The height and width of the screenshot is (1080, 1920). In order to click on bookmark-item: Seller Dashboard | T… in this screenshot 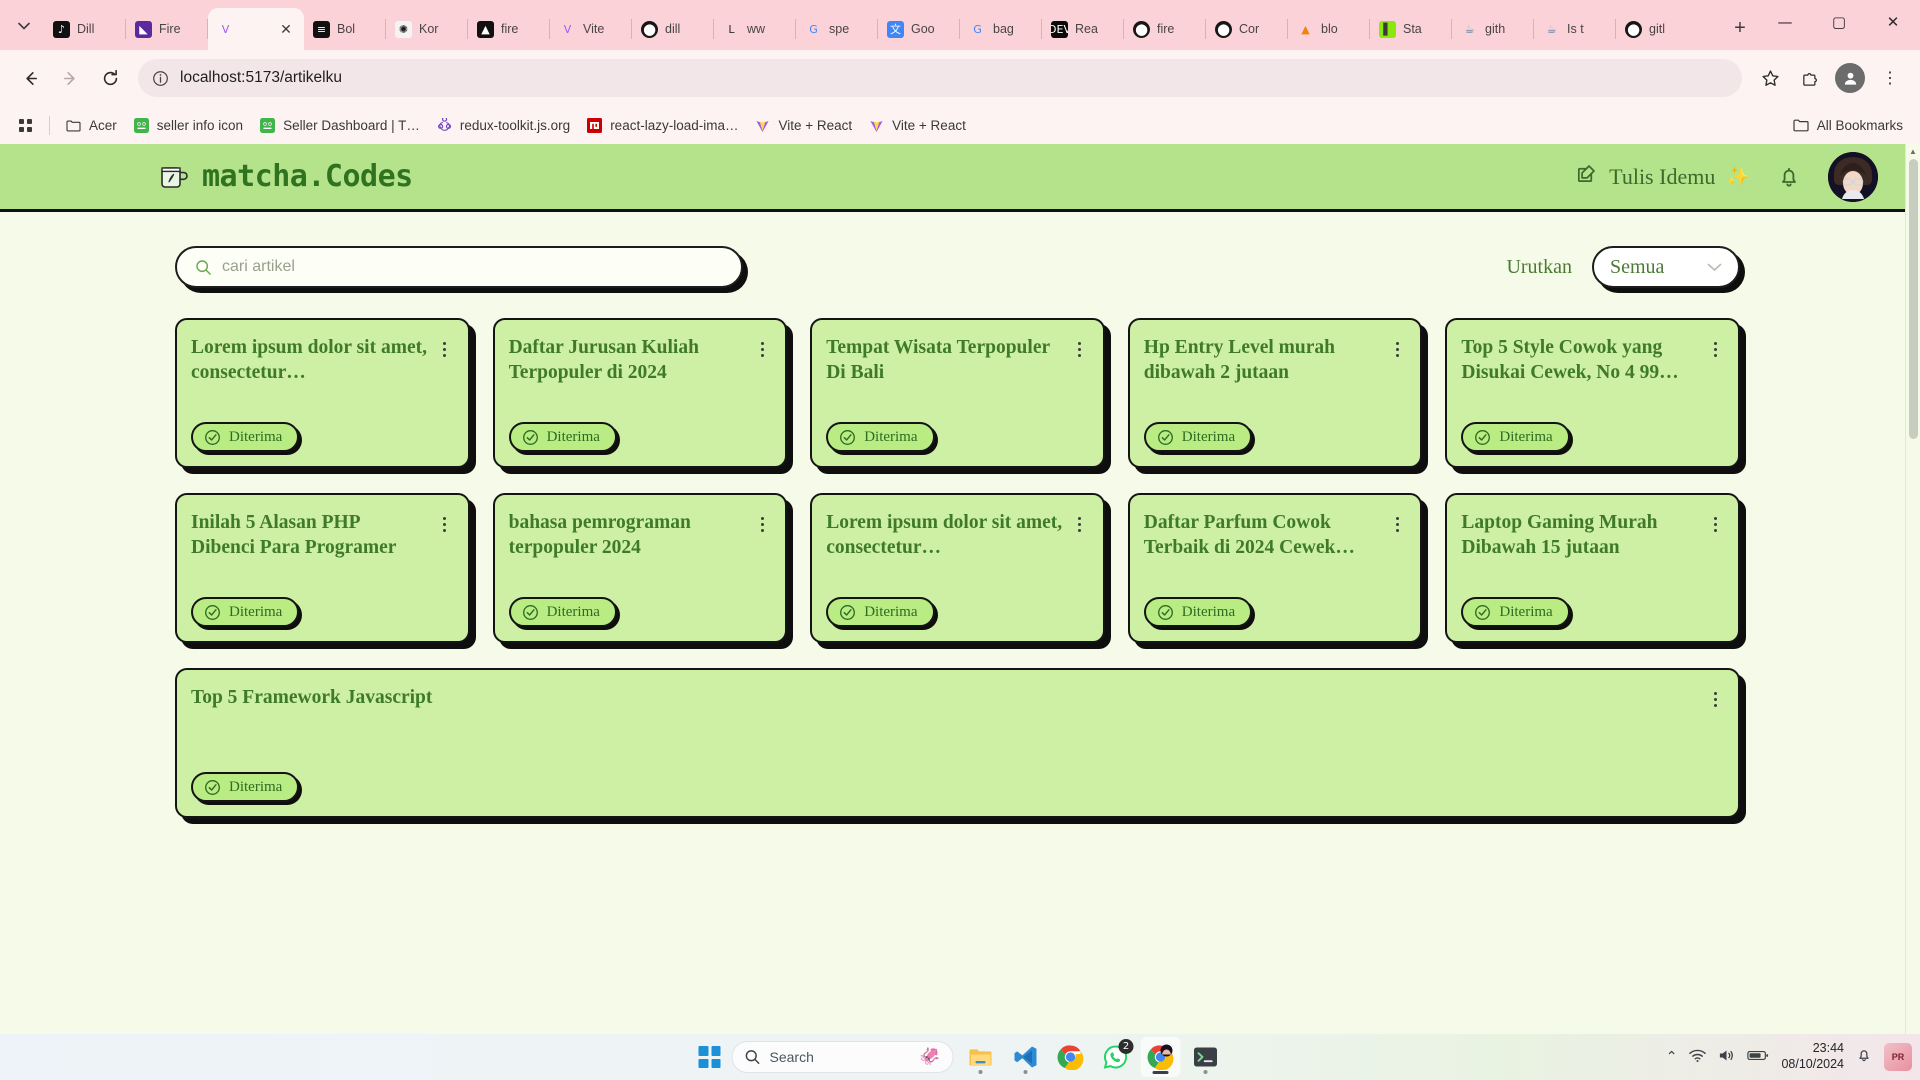, I will do `click(339, 125)`.